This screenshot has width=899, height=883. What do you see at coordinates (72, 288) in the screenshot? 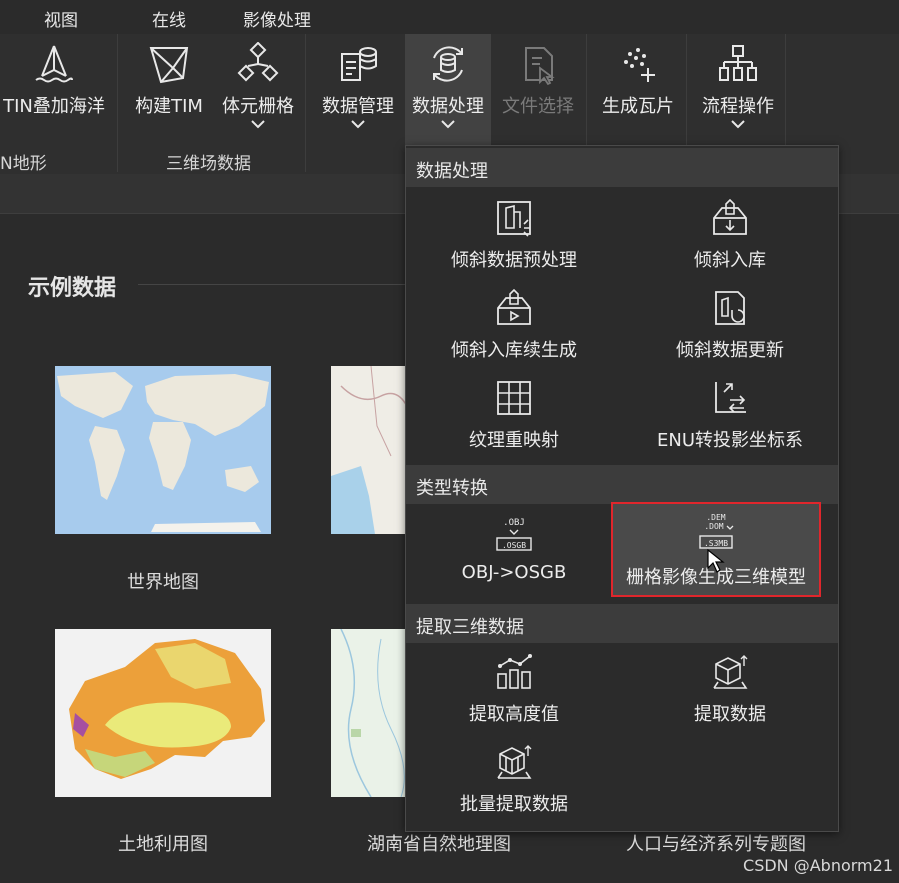
I see `section-title: 示例数据` at bounding box center [72, 288].